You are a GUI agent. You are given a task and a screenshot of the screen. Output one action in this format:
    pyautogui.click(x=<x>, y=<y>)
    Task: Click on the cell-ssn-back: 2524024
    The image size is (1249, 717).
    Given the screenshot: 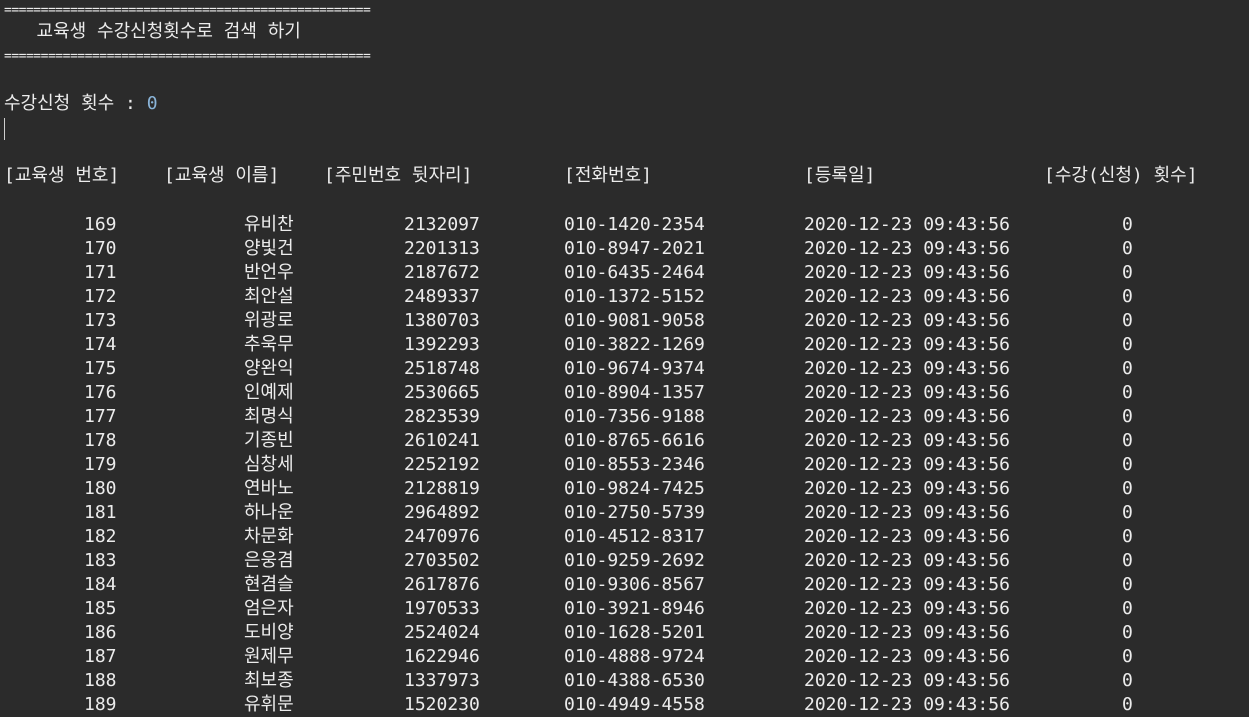 What is the action you would take?
    pyautogui.click(x=442, y=632)
    